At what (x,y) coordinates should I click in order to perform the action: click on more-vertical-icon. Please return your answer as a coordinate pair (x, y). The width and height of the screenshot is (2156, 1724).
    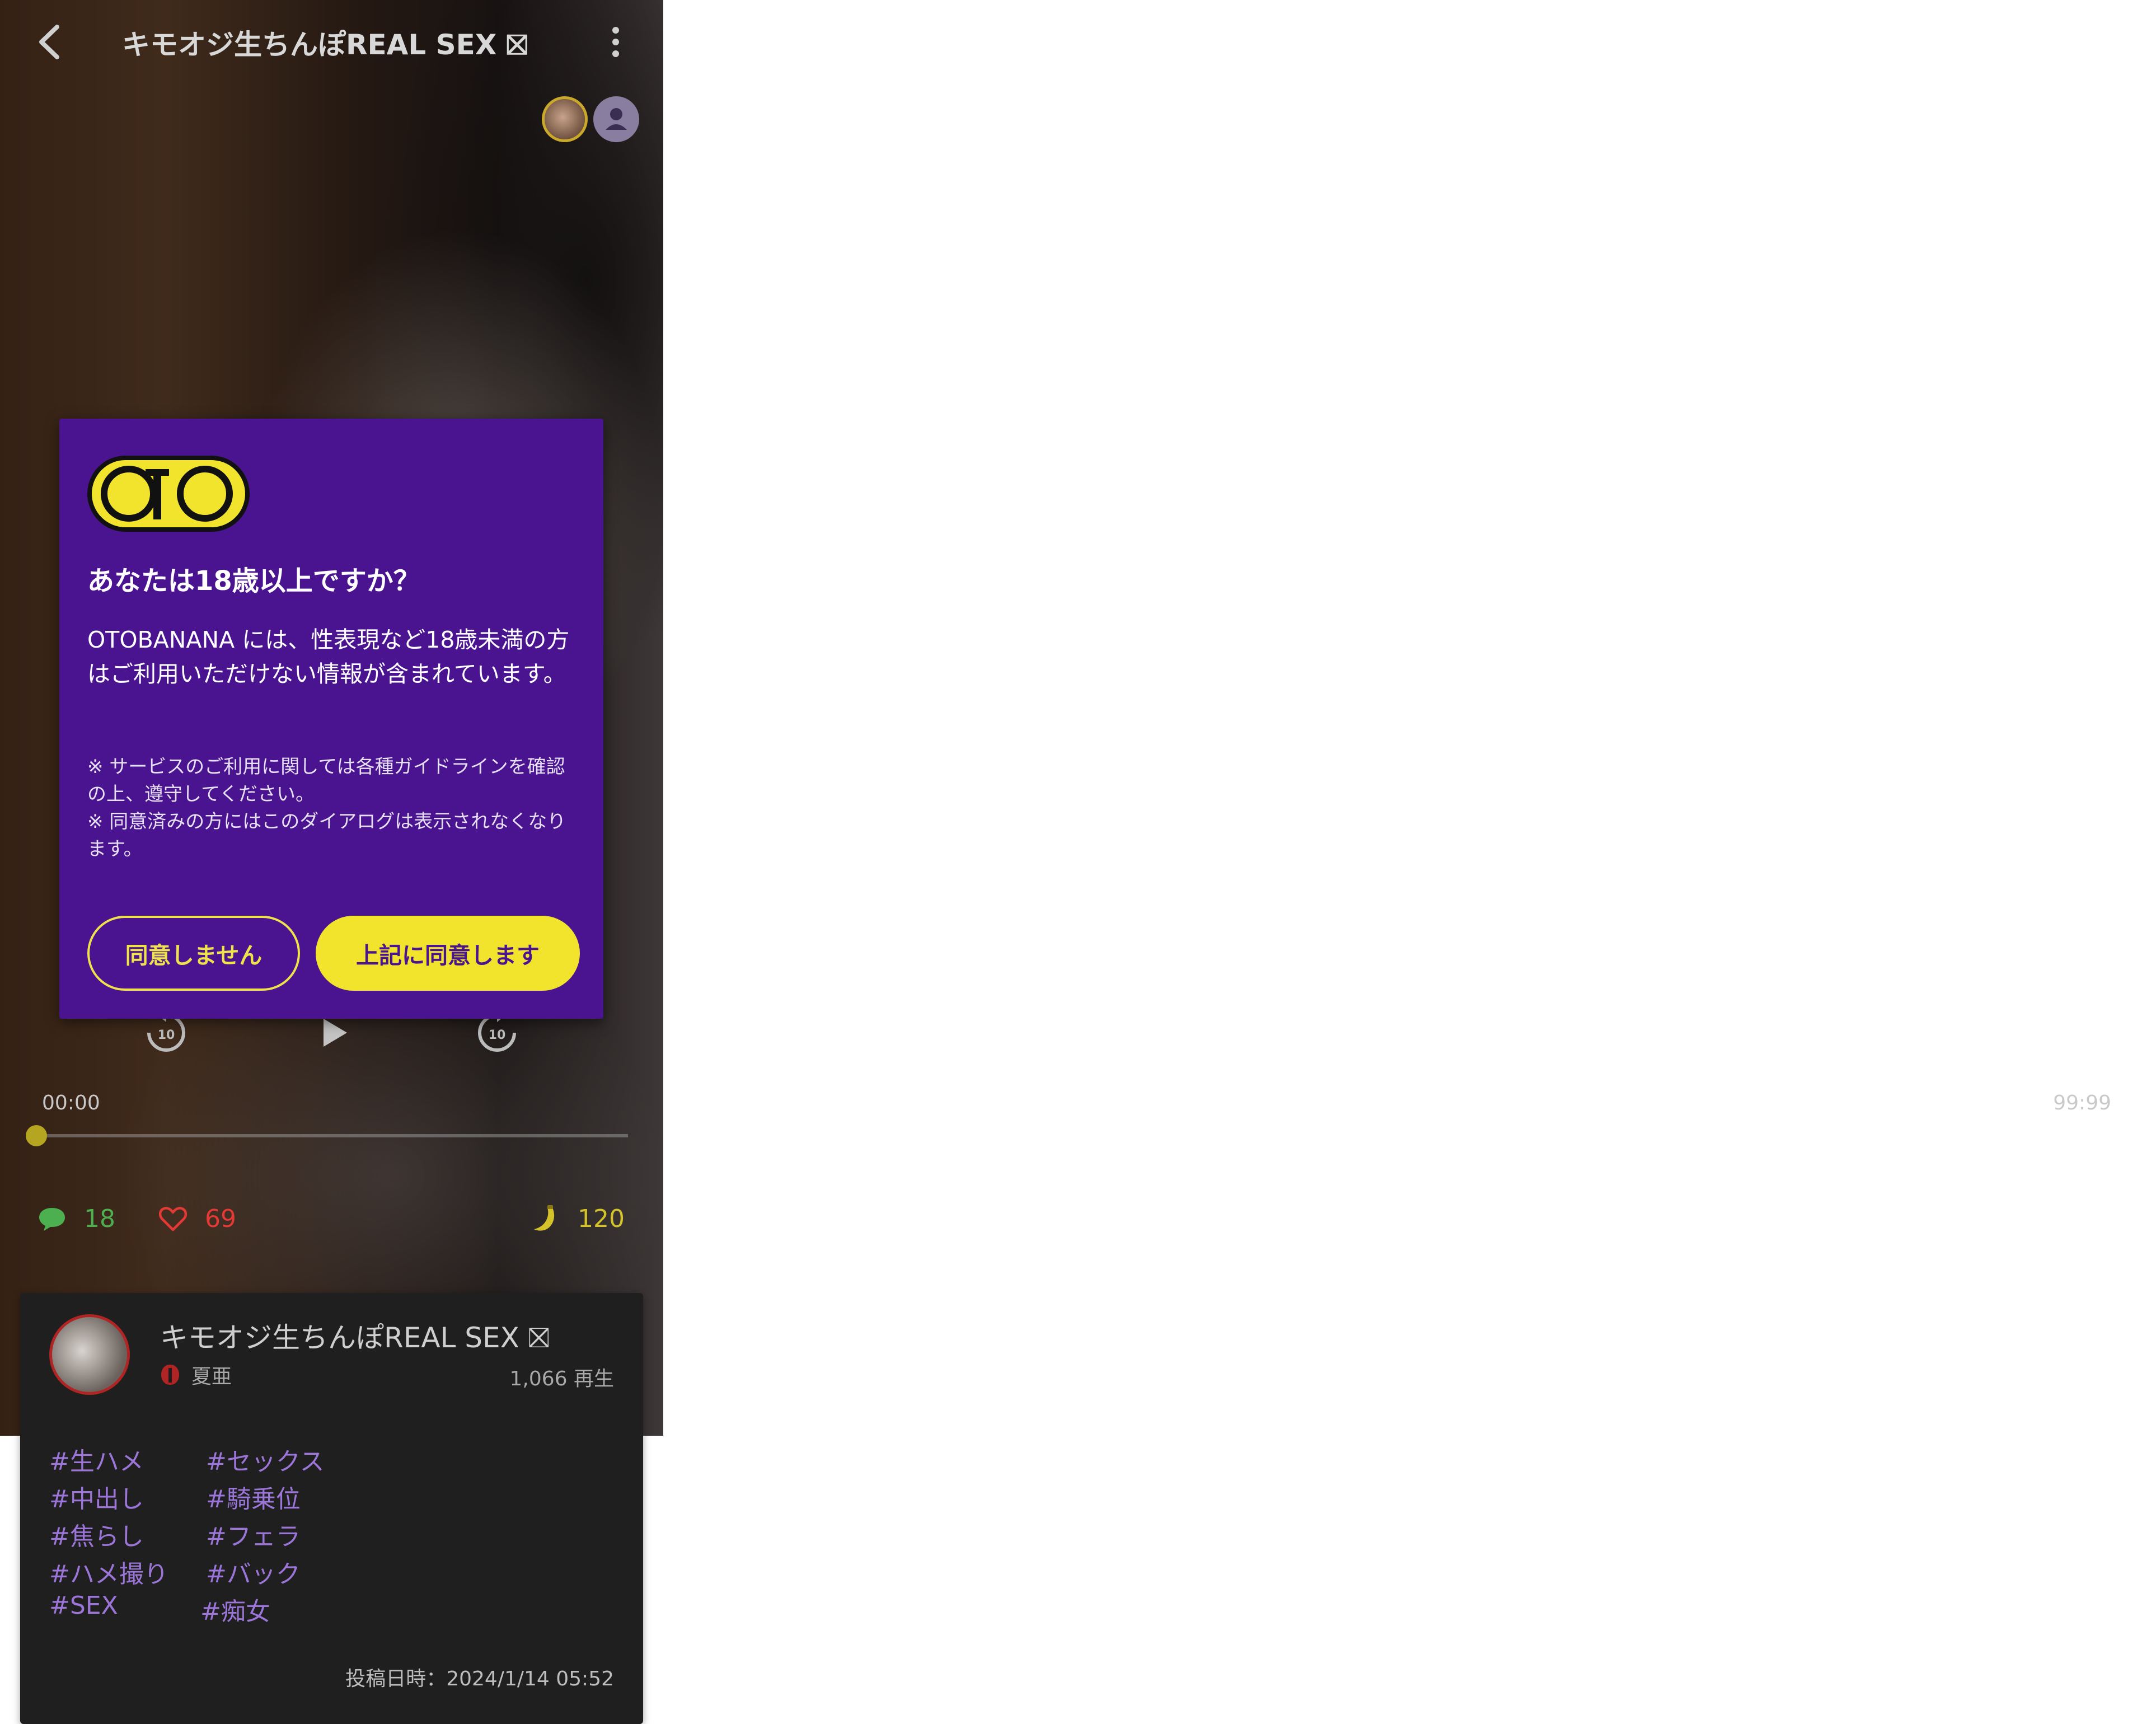
    Looking at the image, I should click on (615, 44).